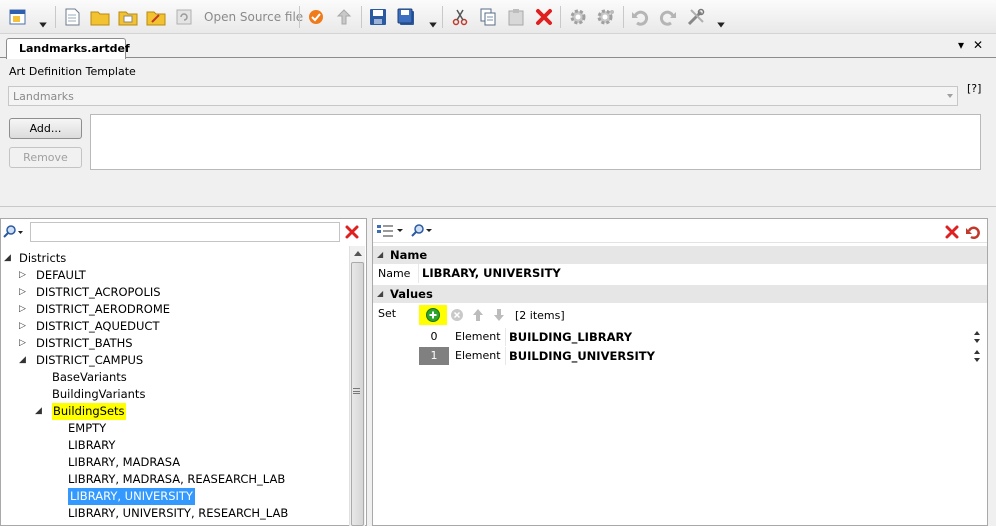 The image size is (996, 526). I want to click on save-all-icon, so click(406, 17).